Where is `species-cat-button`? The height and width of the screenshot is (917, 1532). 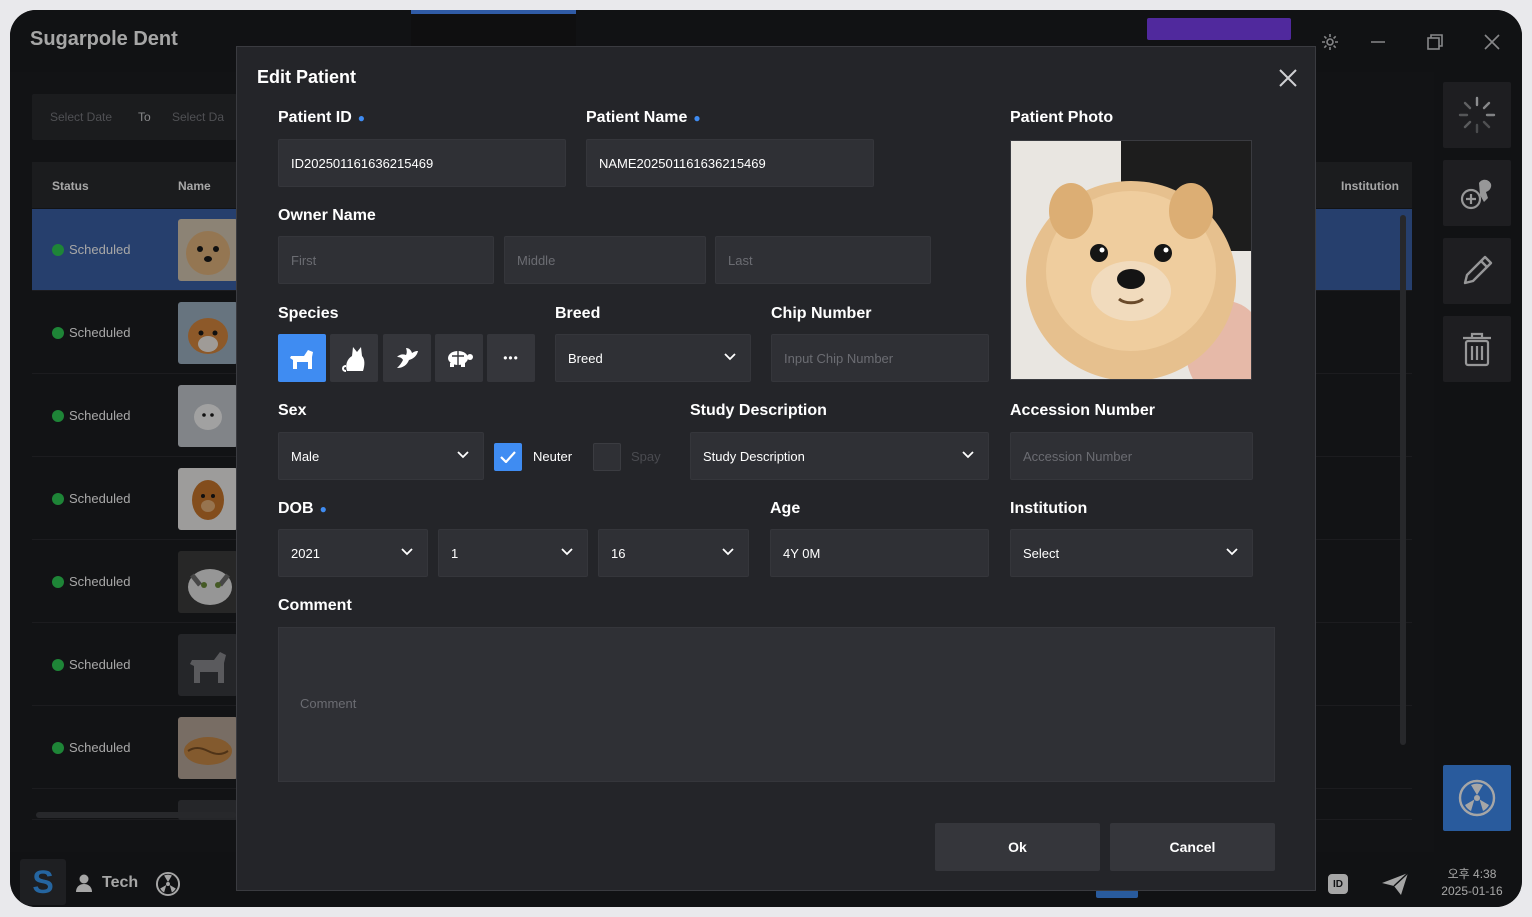 species-cat-button is located at coordinates (354, 358).